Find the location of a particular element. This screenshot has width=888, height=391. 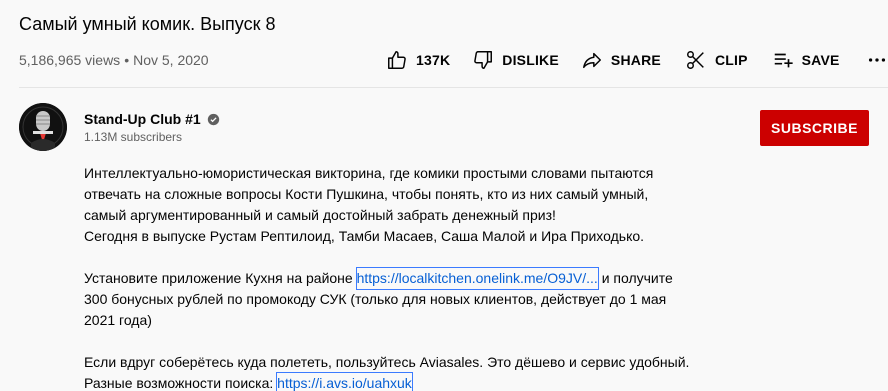

aviasales-link: https://i.avs.io/uahxuk is located at coordinates (344, 383).